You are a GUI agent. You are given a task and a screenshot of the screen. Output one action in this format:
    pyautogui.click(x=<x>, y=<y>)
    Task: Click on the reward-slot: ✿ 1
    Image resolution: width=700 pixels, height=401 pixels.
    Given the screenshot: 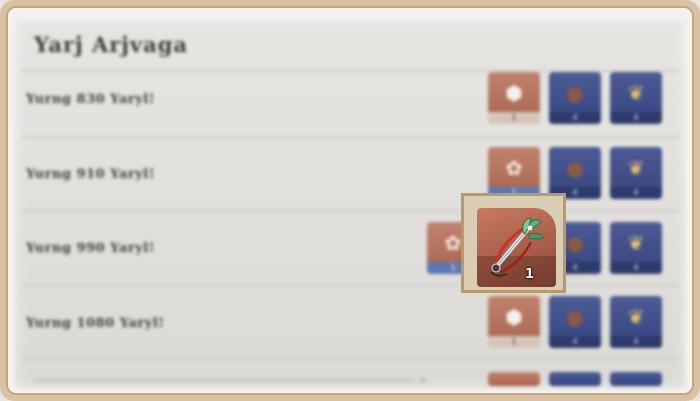 What is the action you would take?
    pyautogui.click(x=514, y=173)
    